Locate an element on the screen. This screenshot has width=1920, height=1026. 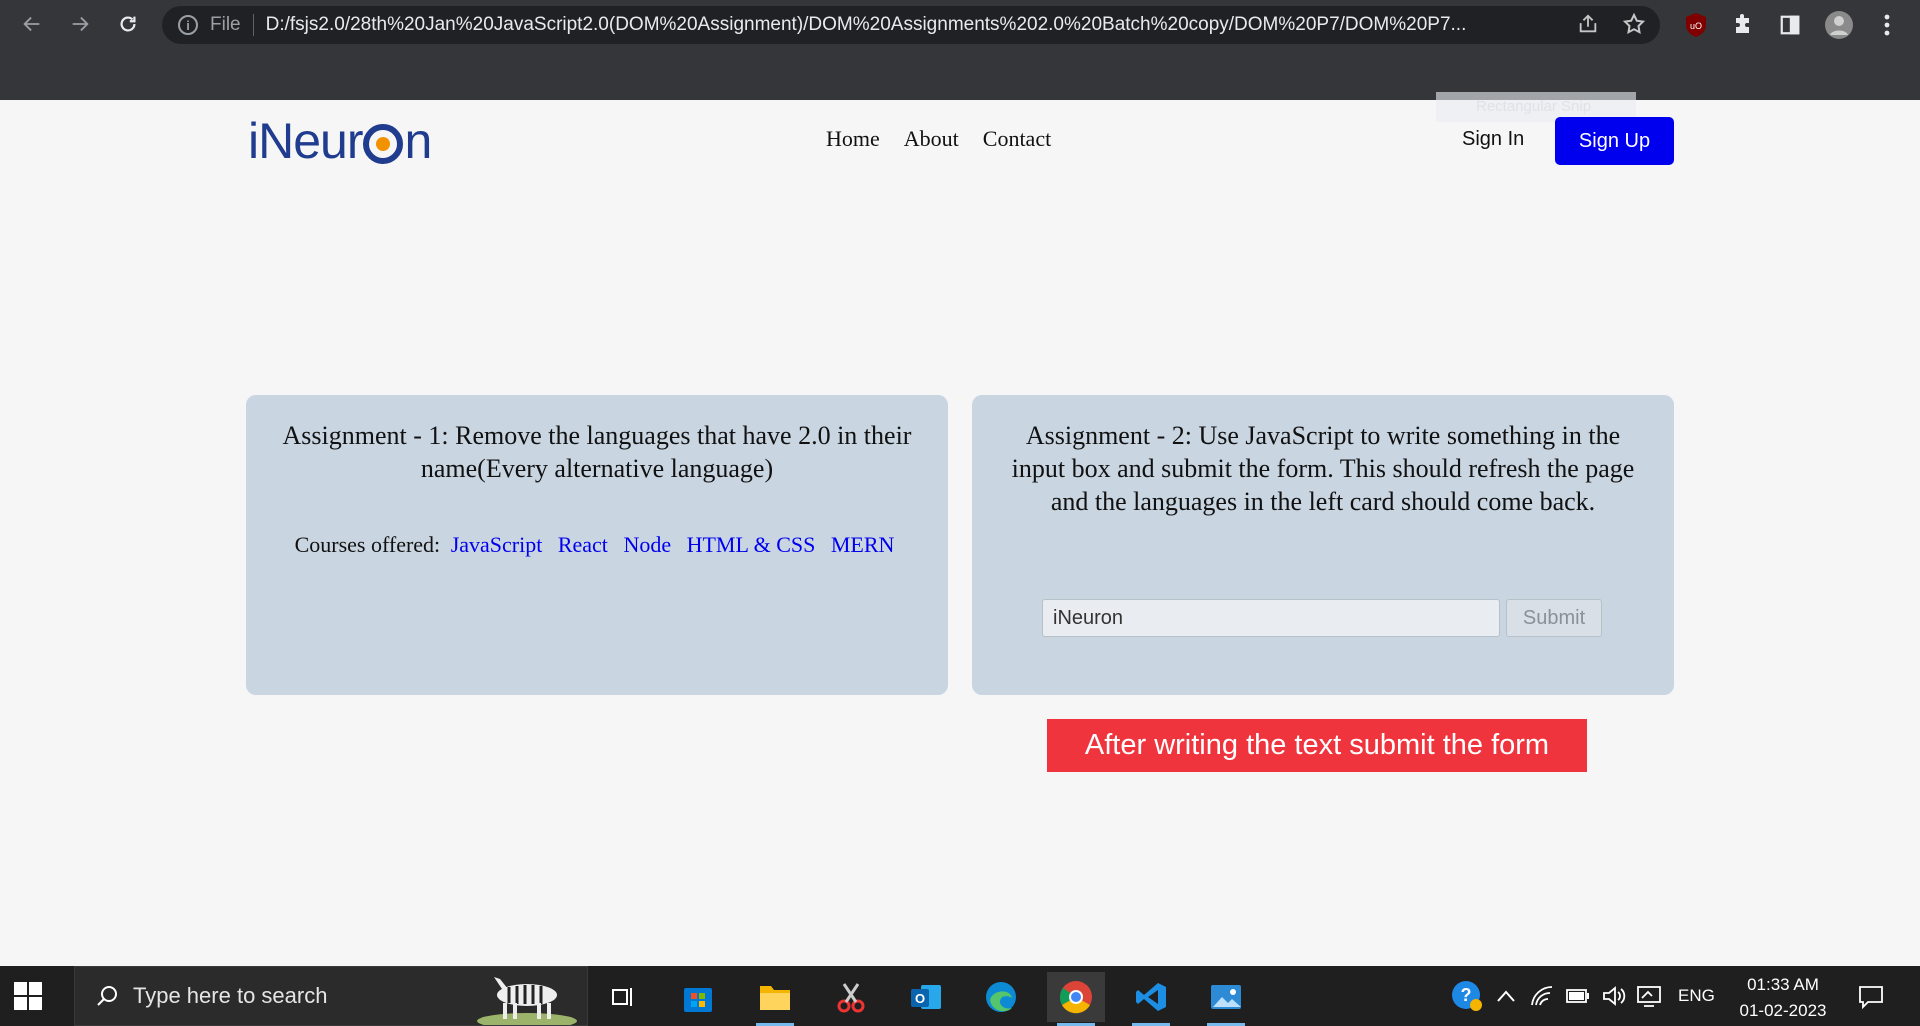
instruction-banner: After writing the text submit the form is located at coordinates (1317, 745).